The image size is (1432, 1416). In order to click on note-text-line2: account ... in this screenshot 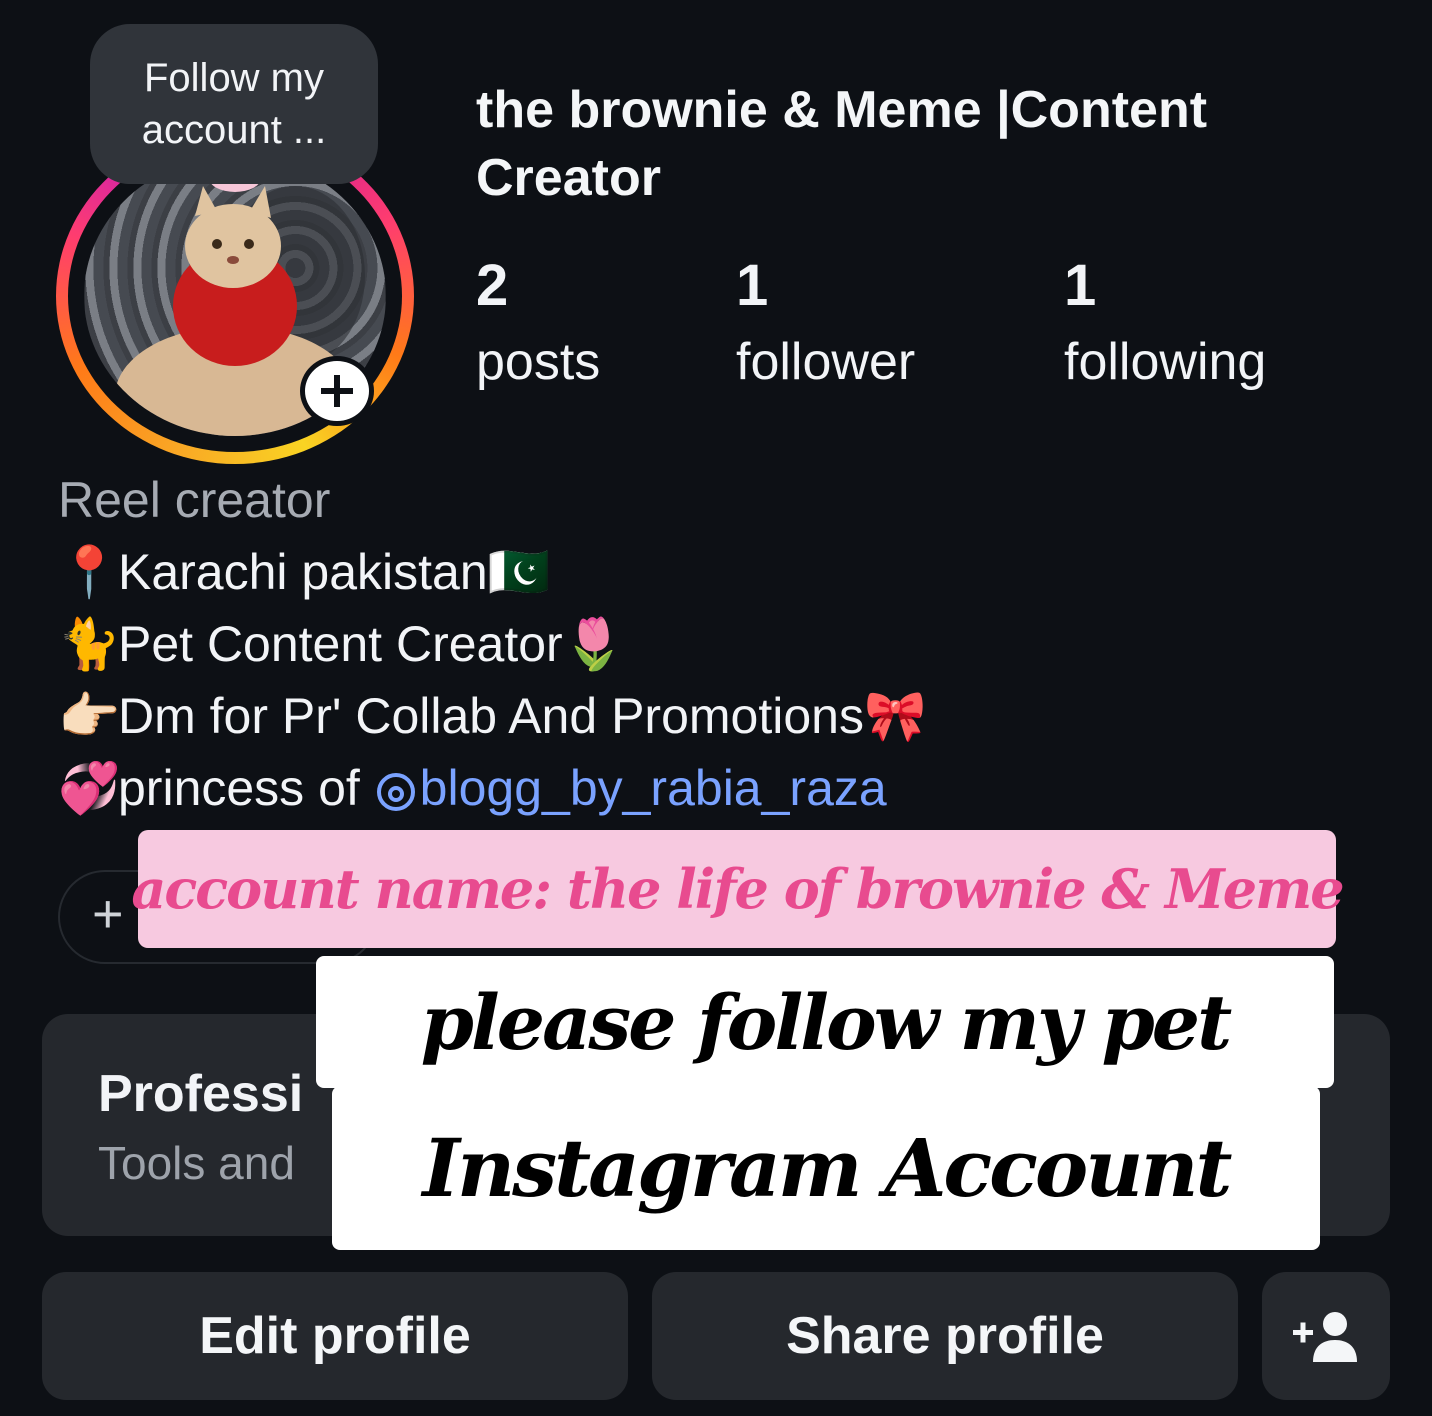, I will do `click(234, 130)`.